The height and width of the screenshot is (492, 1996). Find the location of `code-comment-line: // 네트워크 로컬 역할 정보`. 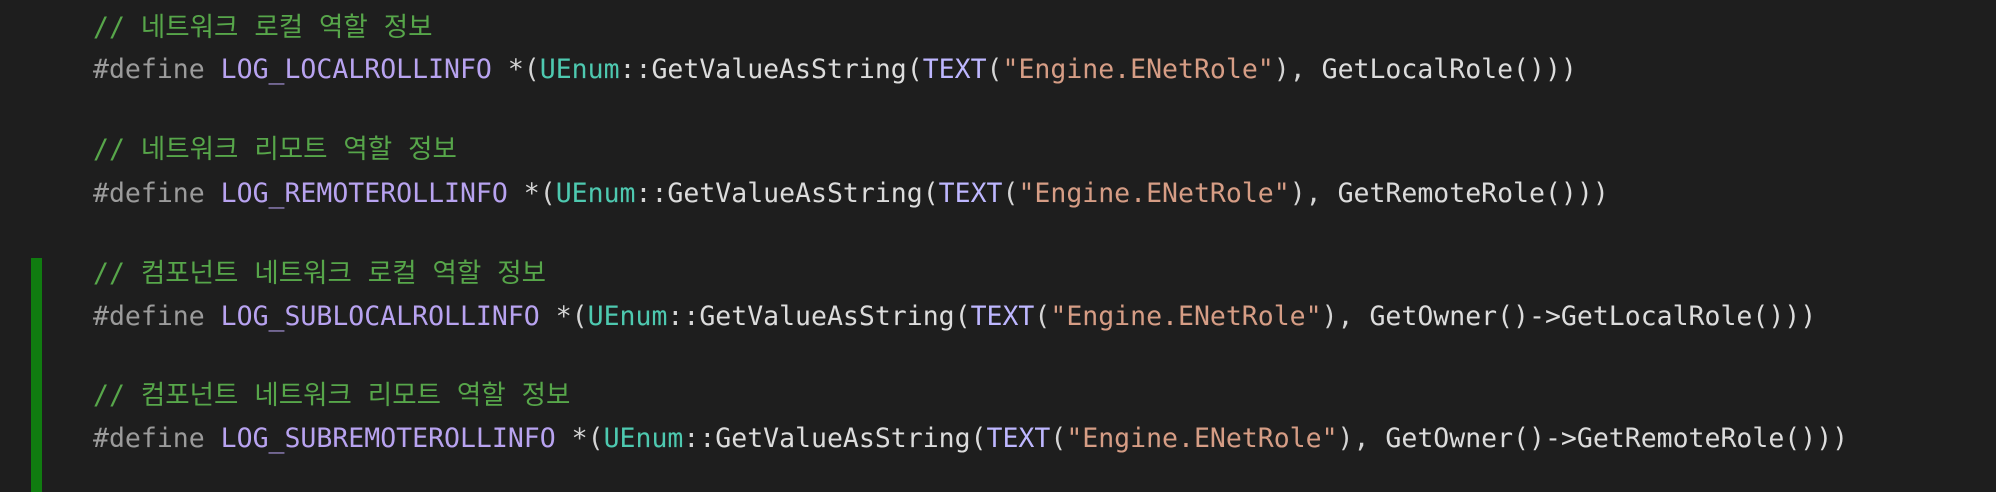

code-comment-line: // 네트워크 로컬 역할 정보 is located at coordinates (263, 28).